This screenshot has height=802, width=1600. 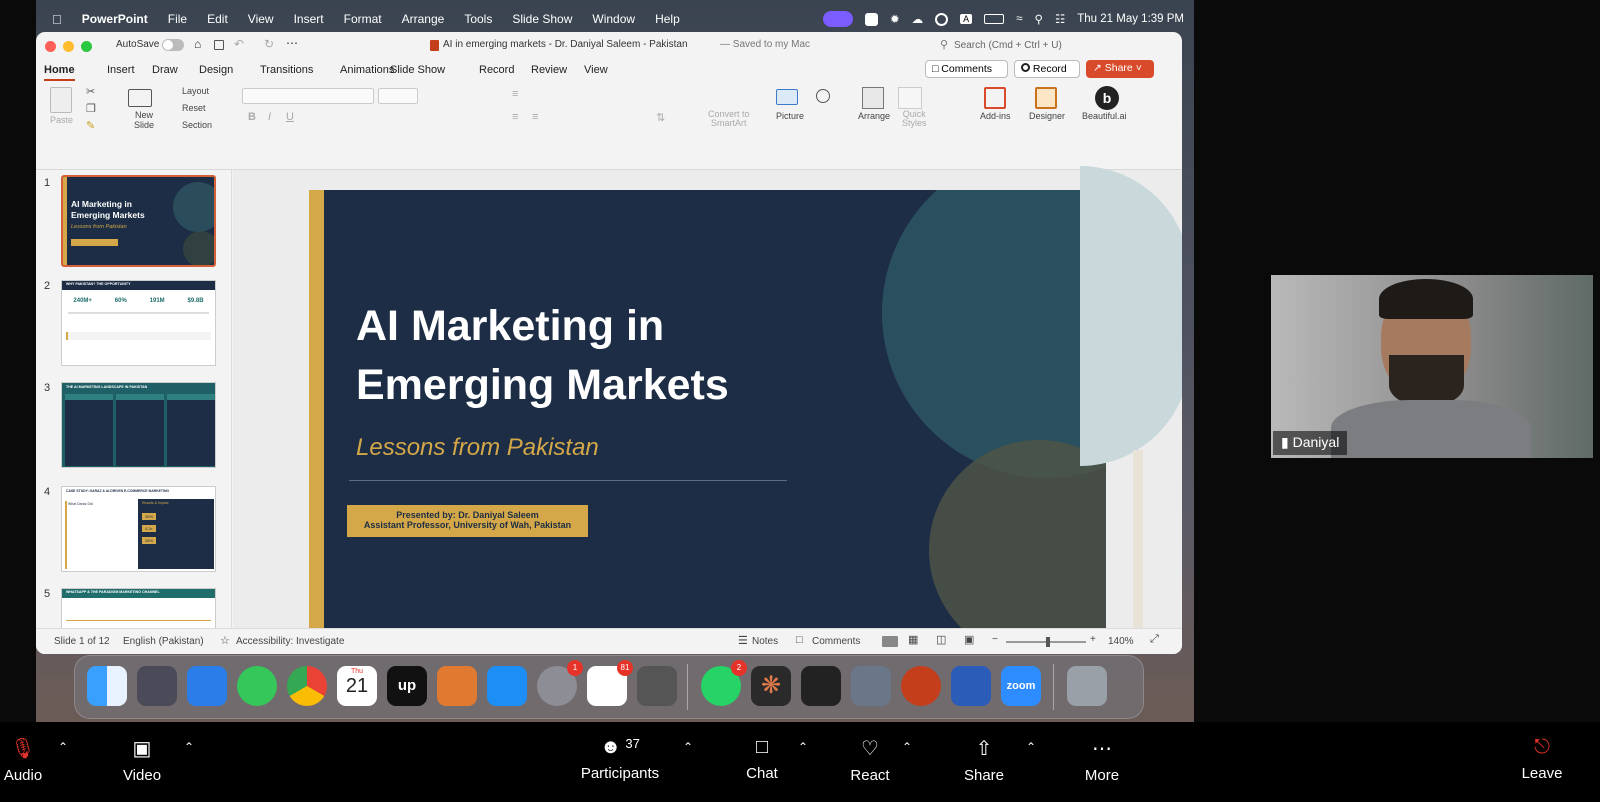 What do you see at coordinates (1542, 759) in the screenshot?
I see `leave-button: ⎋ Leave` at bounding box center [1542, 759].